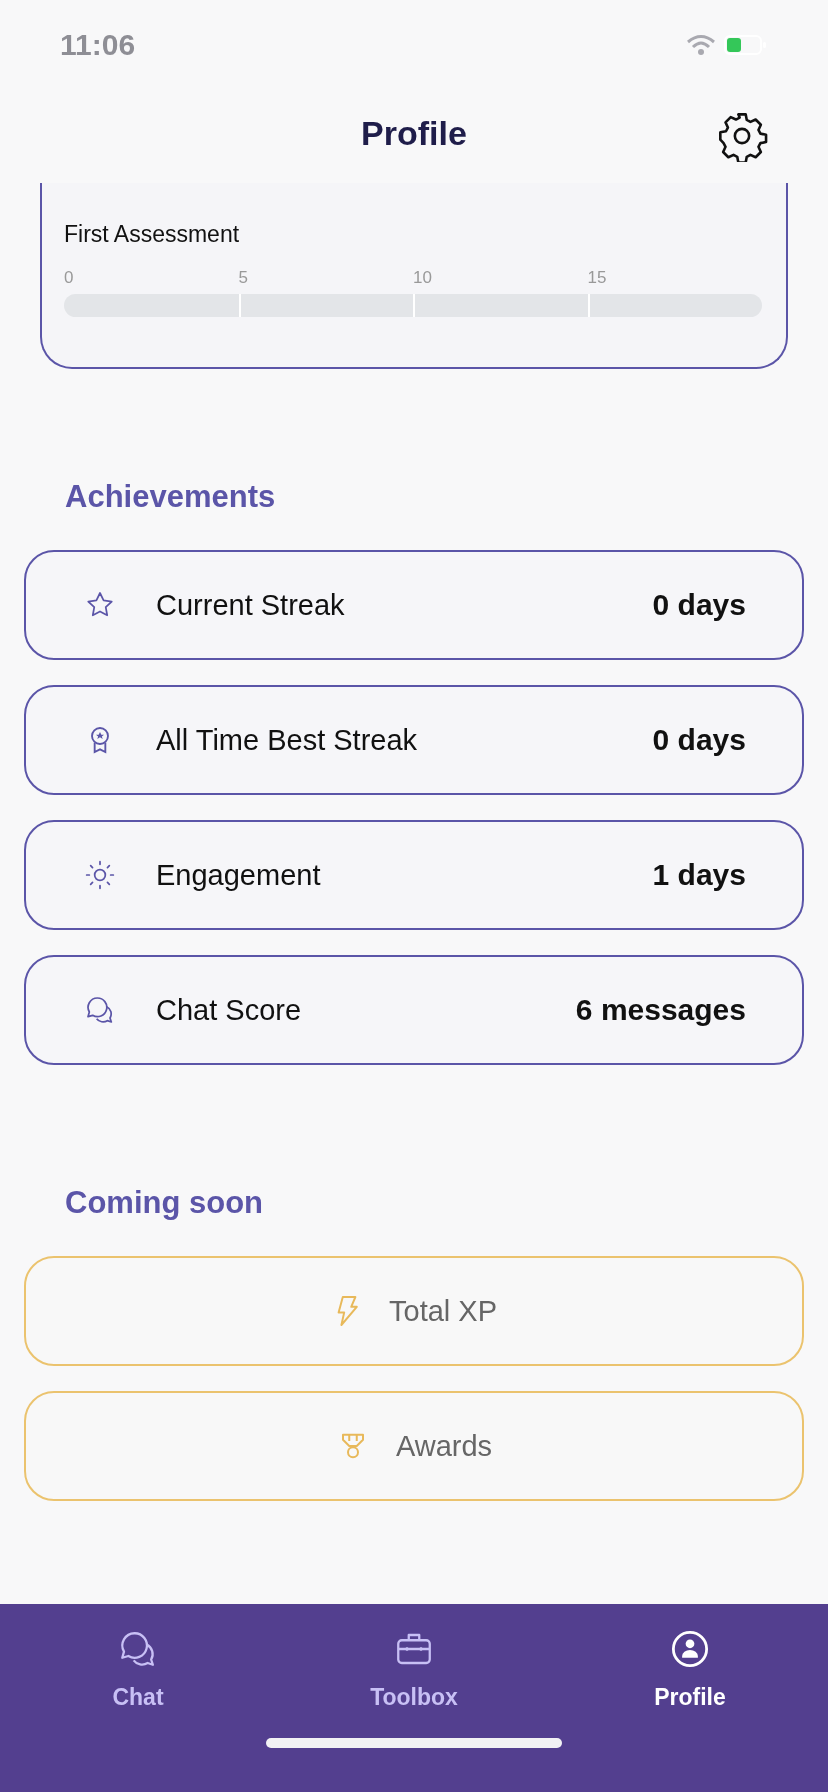  Describe the element at coordinates (690, 1649) in the screenshot. I see `profile-icon` at that location.